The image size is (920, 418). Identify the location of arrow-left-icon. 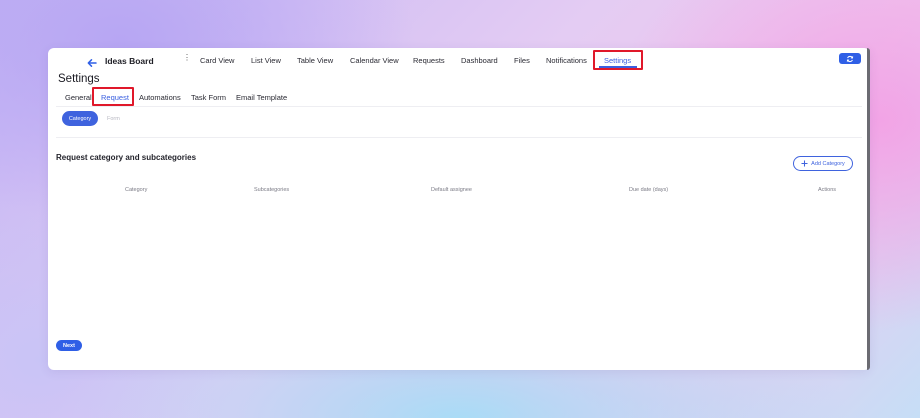
(92, 62).